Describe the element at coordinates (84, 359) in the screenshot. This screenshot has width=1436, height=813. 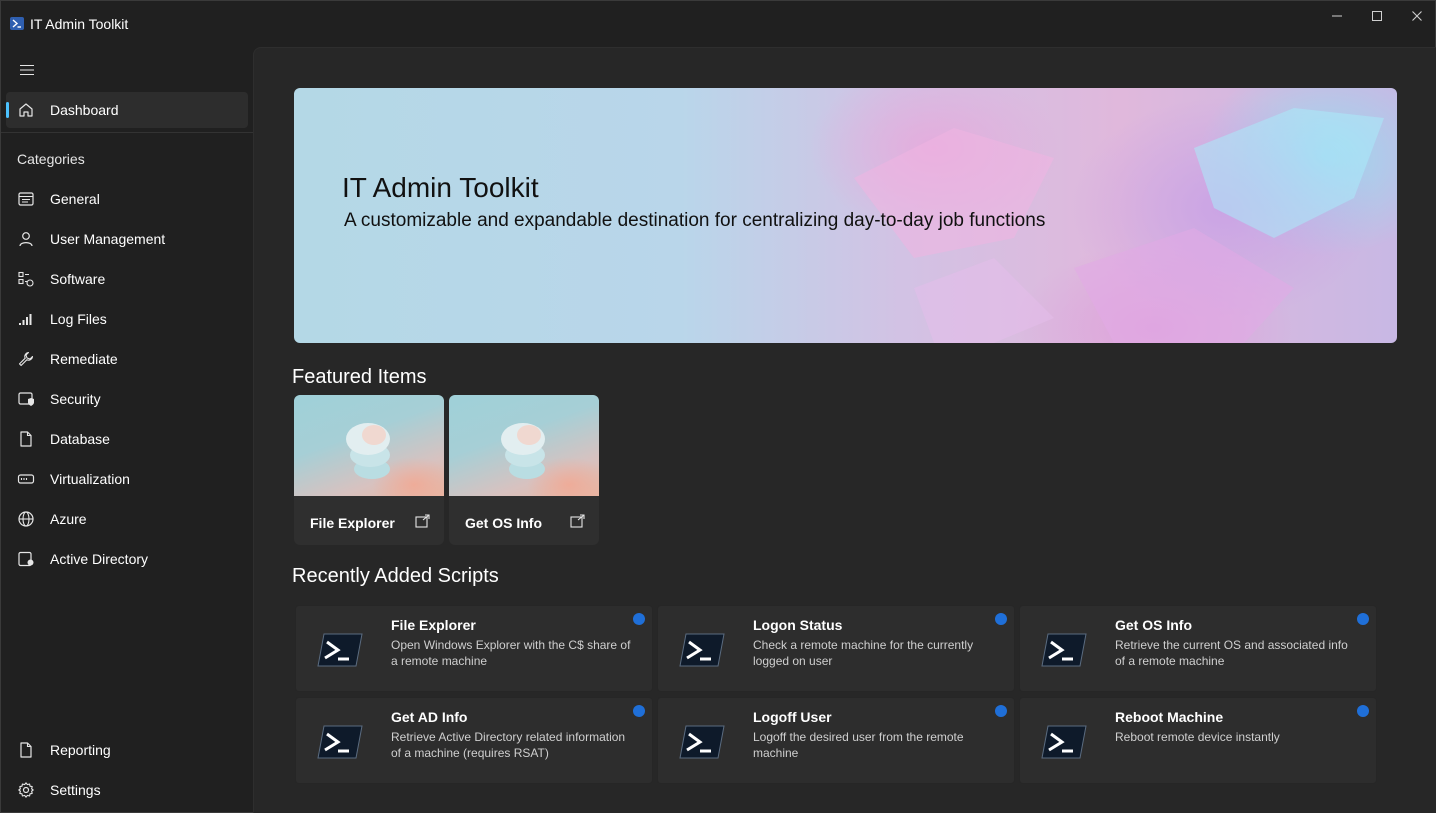
I see `sidebar-item-label: Remediate` at that location.